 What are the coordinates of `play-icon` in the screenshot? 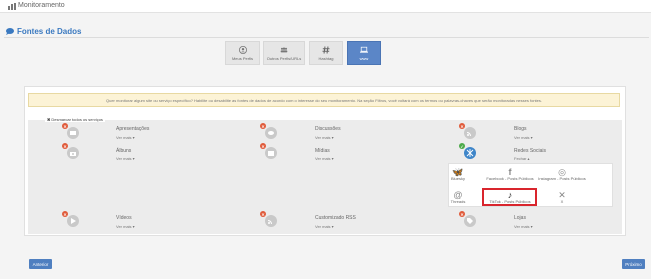 It's located at (73, 221).